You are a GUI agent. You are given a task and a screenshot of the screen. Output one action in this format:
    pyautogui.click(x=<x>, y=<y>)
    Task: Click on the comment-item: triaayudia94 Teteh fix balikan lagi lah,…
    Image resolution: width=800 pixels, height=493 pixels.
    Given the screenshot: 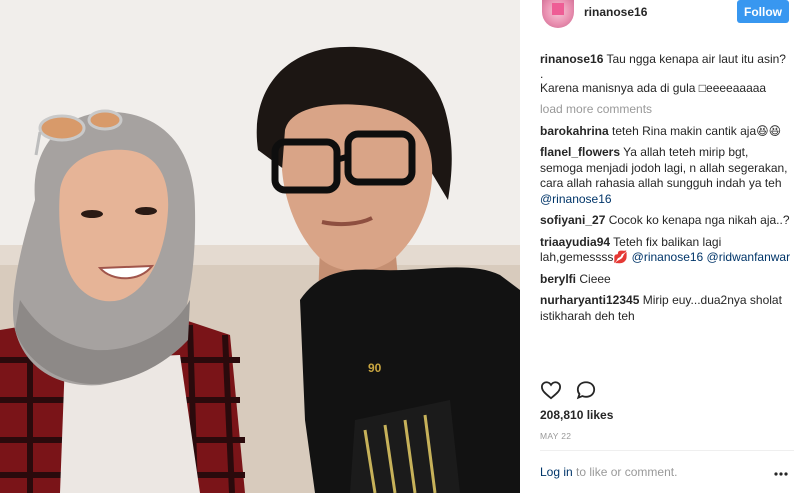 What is the action you would take?
    pyautogui.click(x=667, y=250)
    